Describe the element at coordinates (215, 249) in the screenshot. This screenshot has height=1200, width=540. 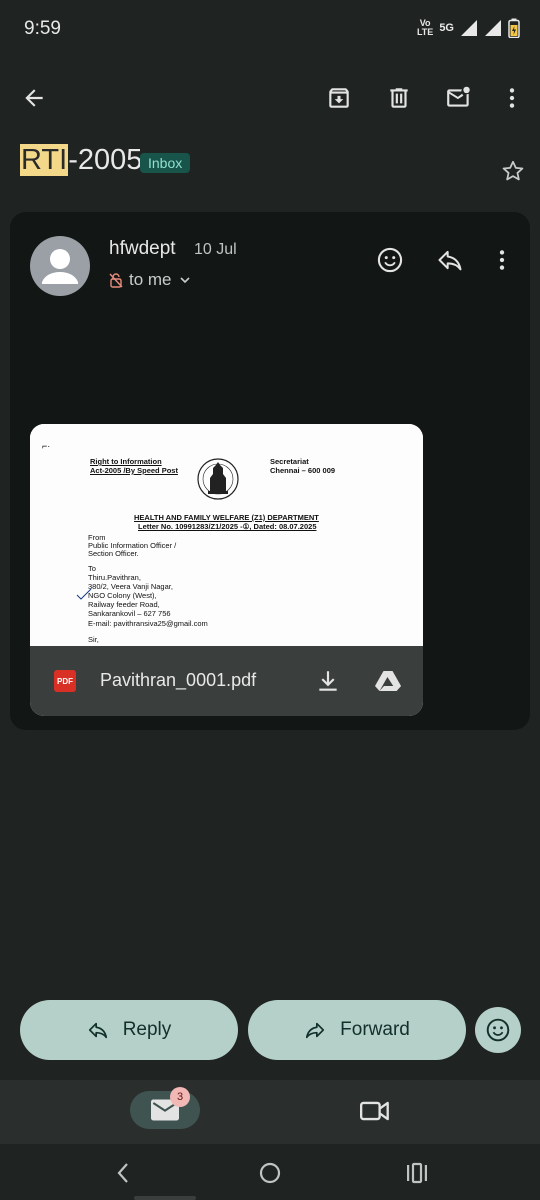
I see `email-date: 10 Jul` at that location.